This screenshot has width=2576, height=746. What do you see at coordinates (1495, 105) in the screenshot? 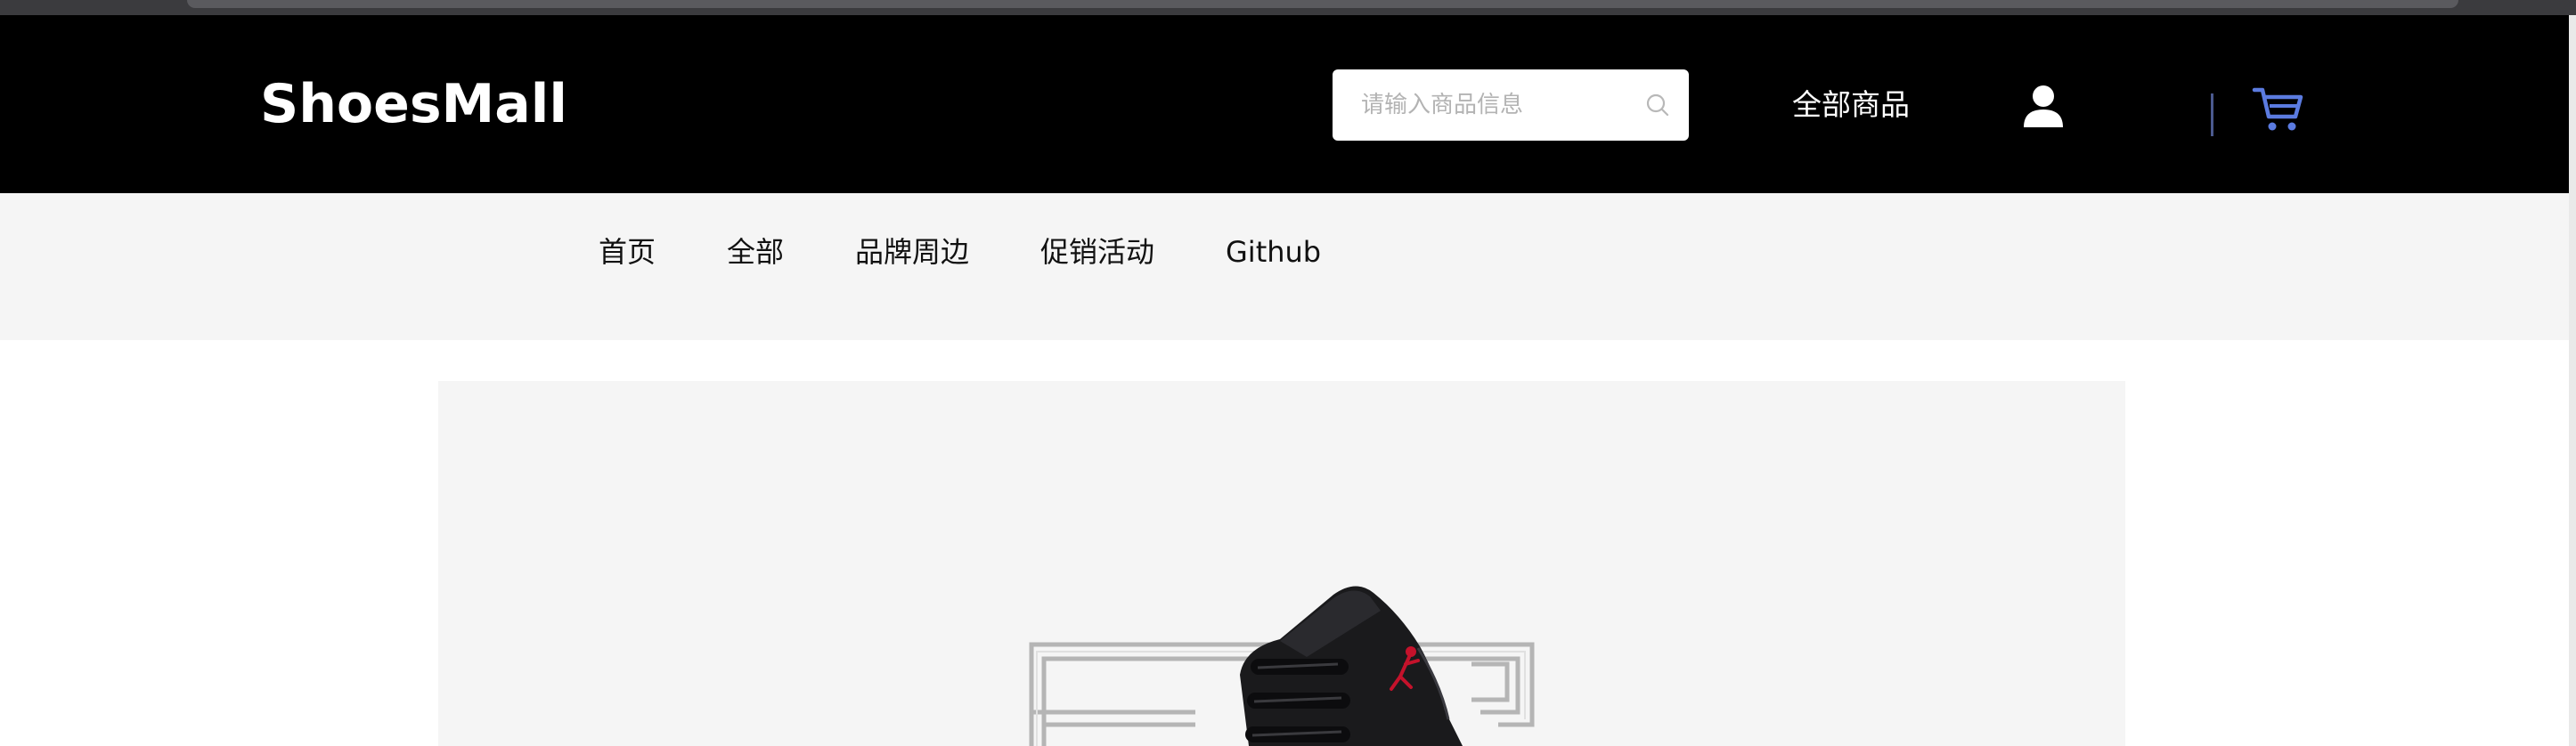
I see `search-input` at bounding box center [1495, 105].